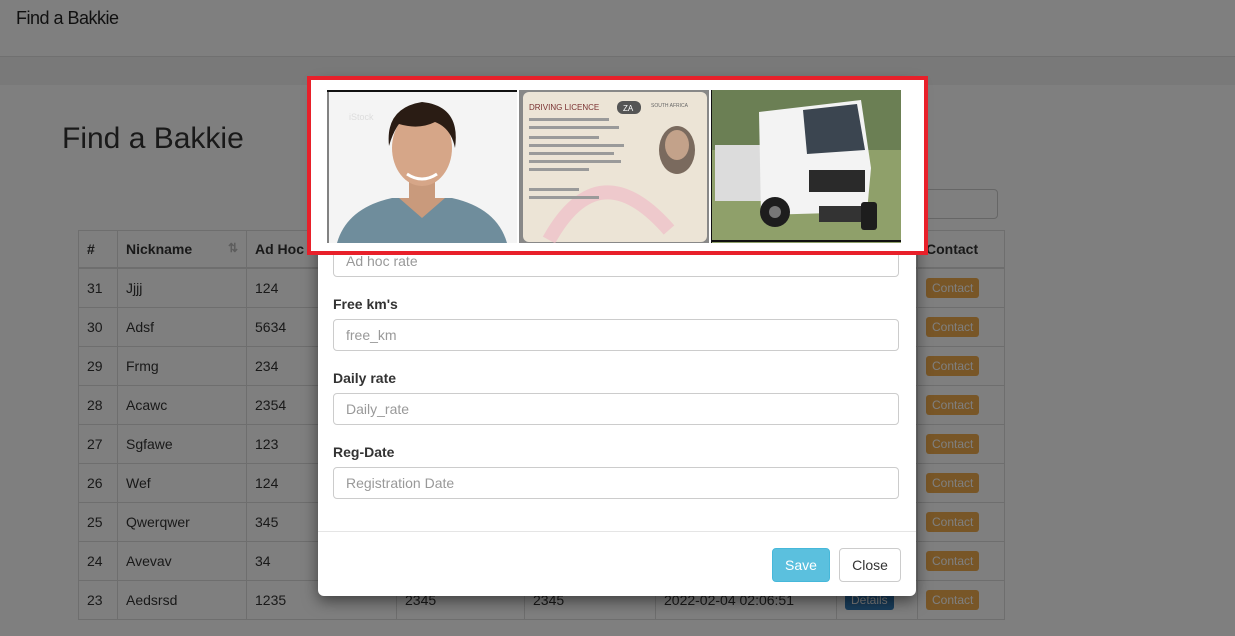 The width and height of the screenshot is (1235, 636). I want to click on drivers-license-image: DRIVING LICENCE ZA SOUTH AFRICA, so click(614, 166).